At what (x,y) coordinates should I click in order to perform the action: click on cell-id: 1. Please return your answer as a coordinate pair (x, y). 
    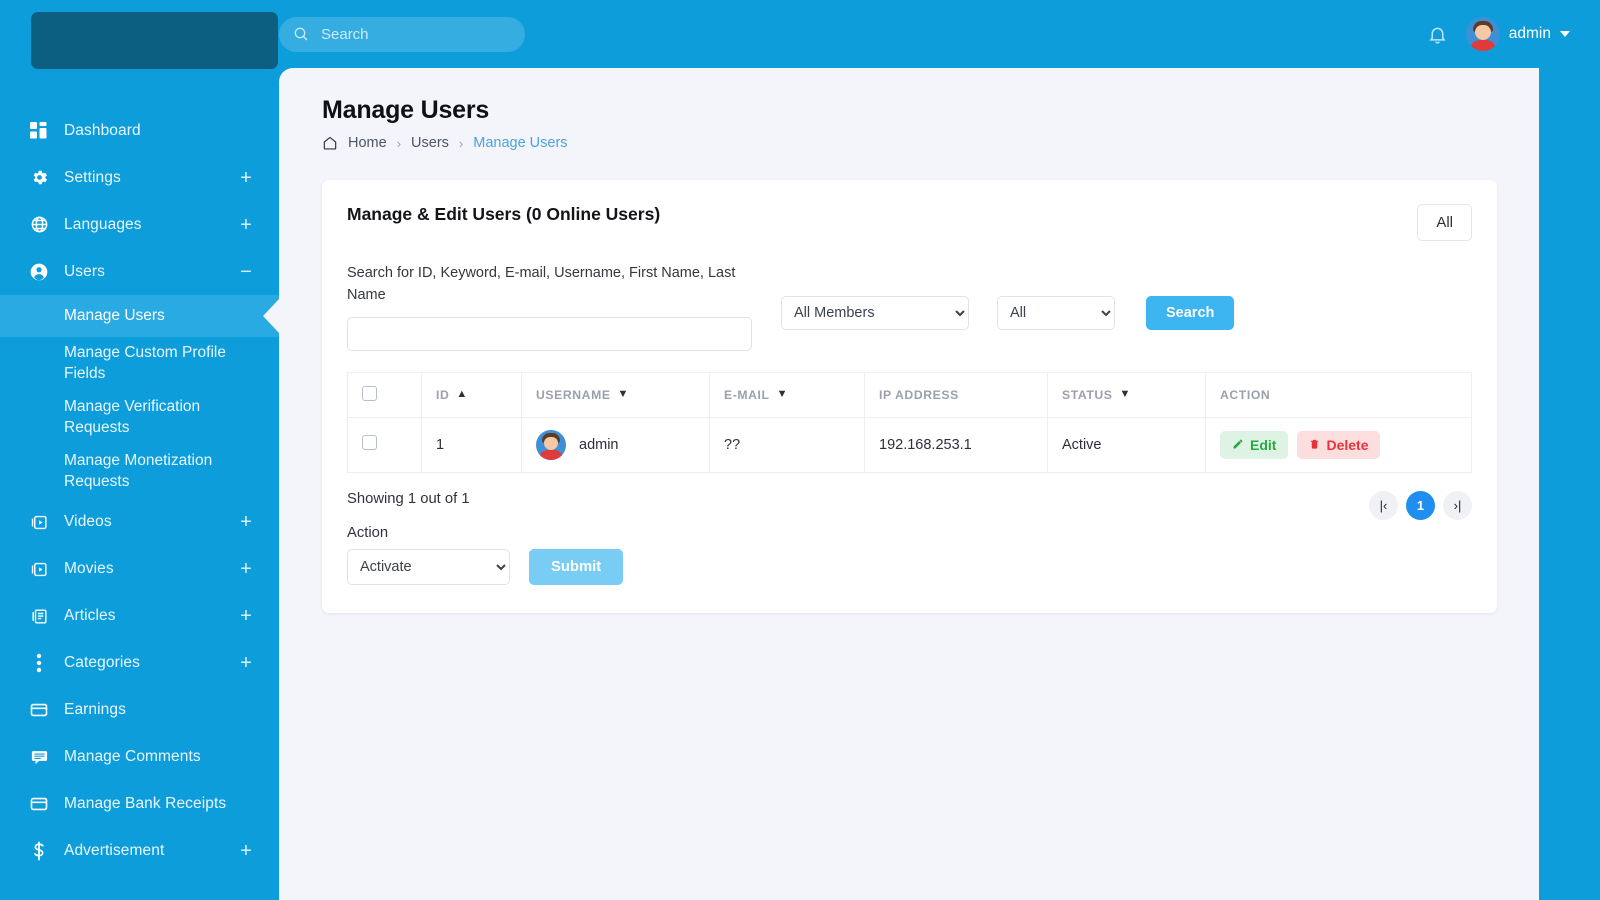
    Looking at the image, I should click on (471, 444).